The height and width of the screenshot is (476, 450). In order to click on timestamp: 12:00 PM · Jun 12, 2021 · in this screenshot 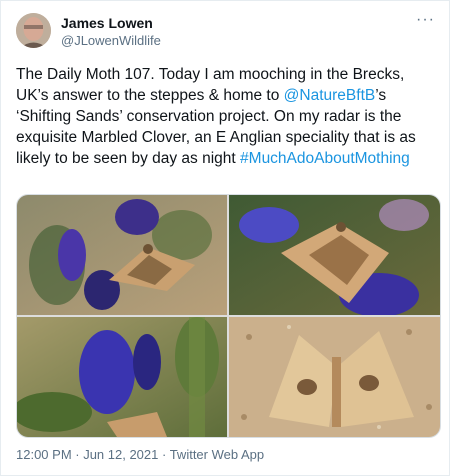, I will do `click(93, 454)`.